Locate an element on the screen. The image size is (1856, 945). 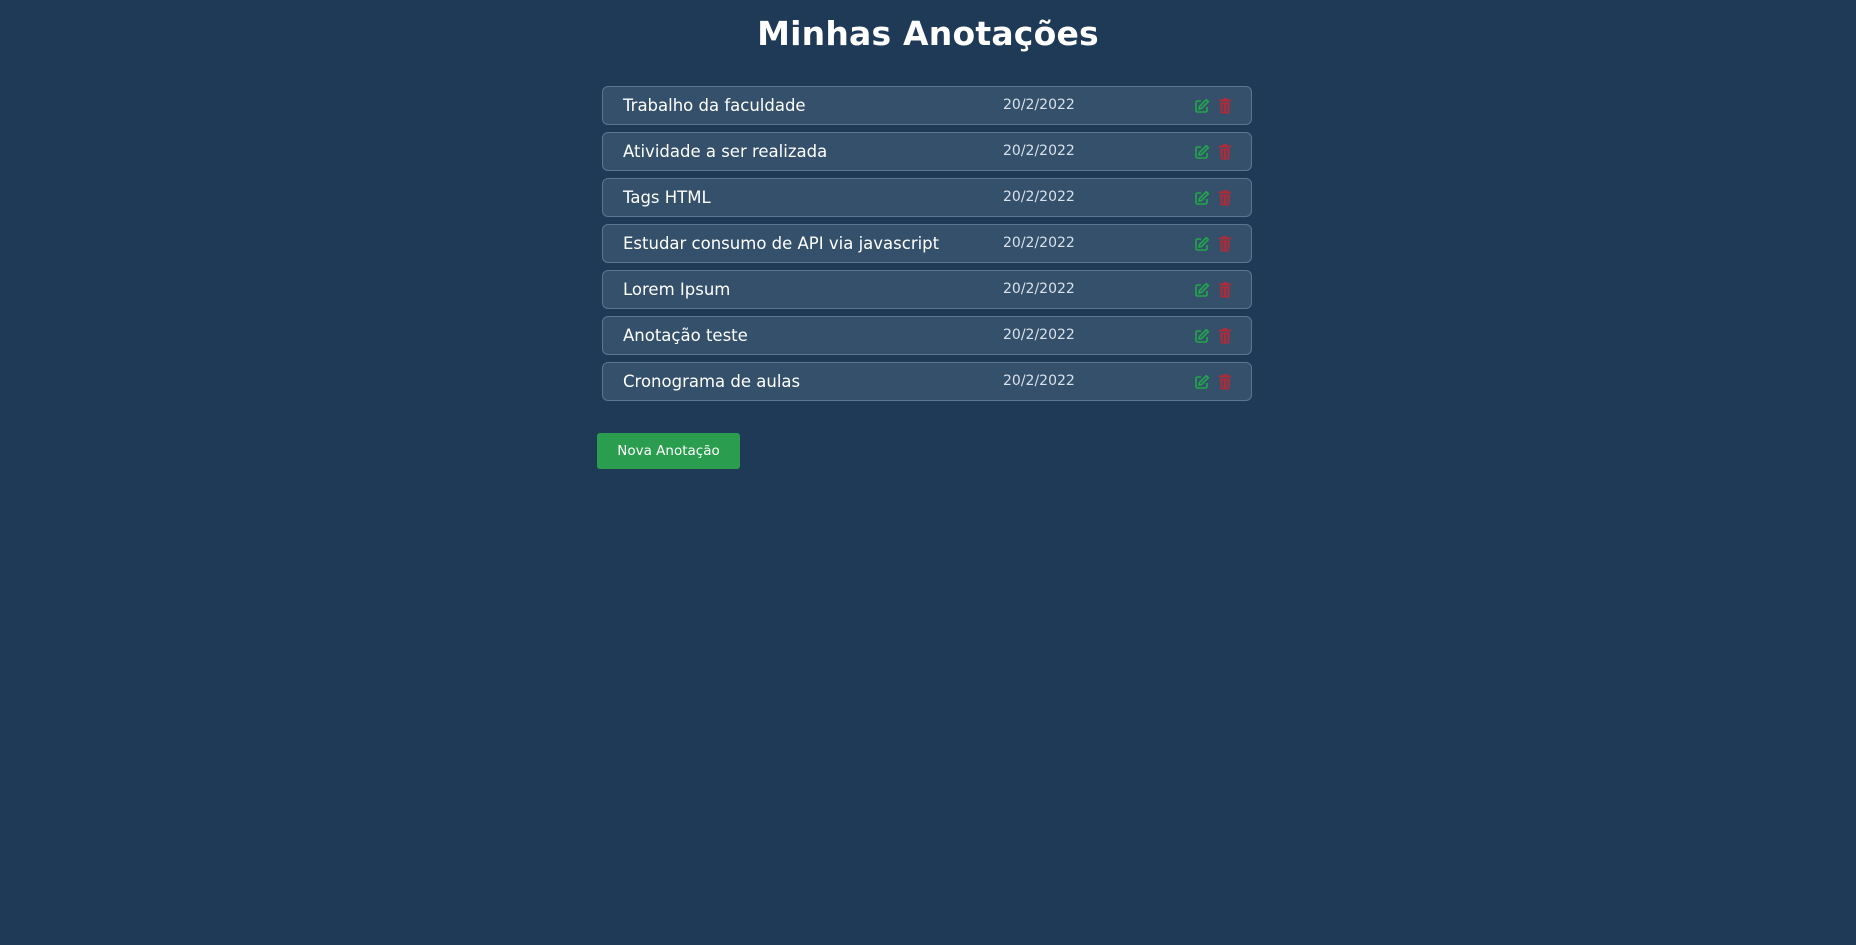
new-note-button: Nova Anotação is located at coordinates (668, 451).